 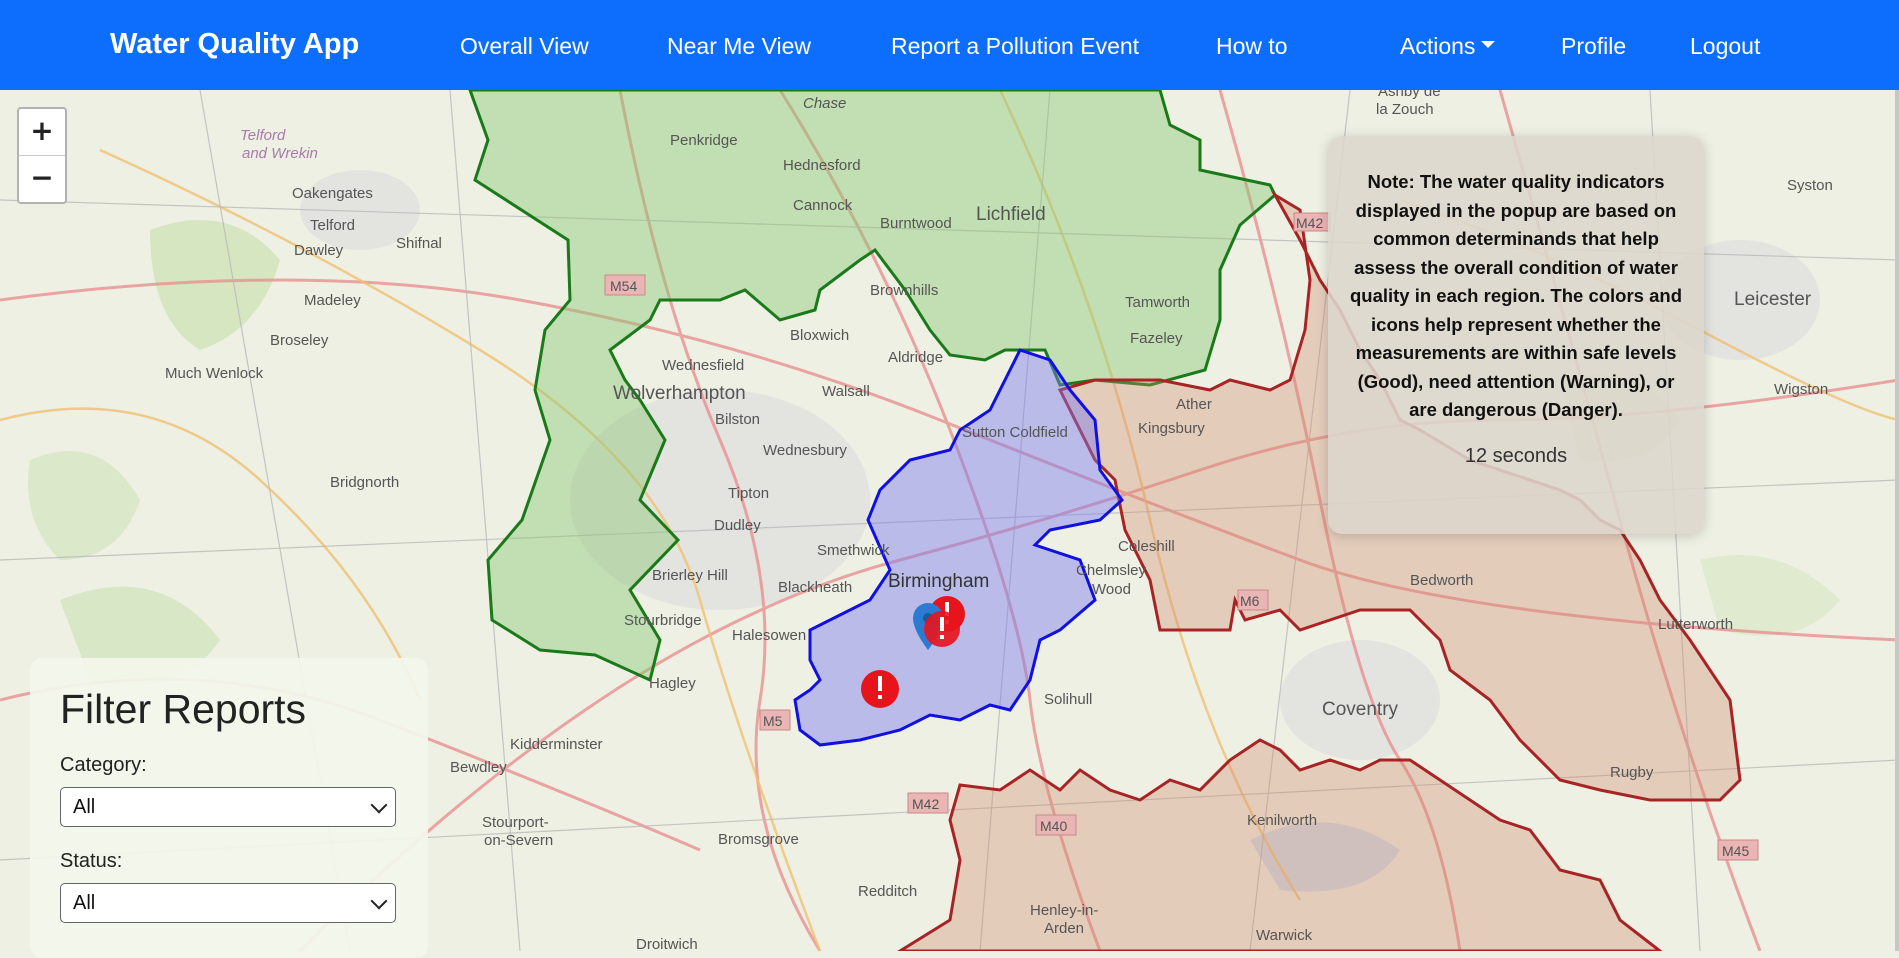 What do you see at coordinates (822, 165) in the screenshot?
I see `svg-text: Hednesford` at bounding box center [822, 165].